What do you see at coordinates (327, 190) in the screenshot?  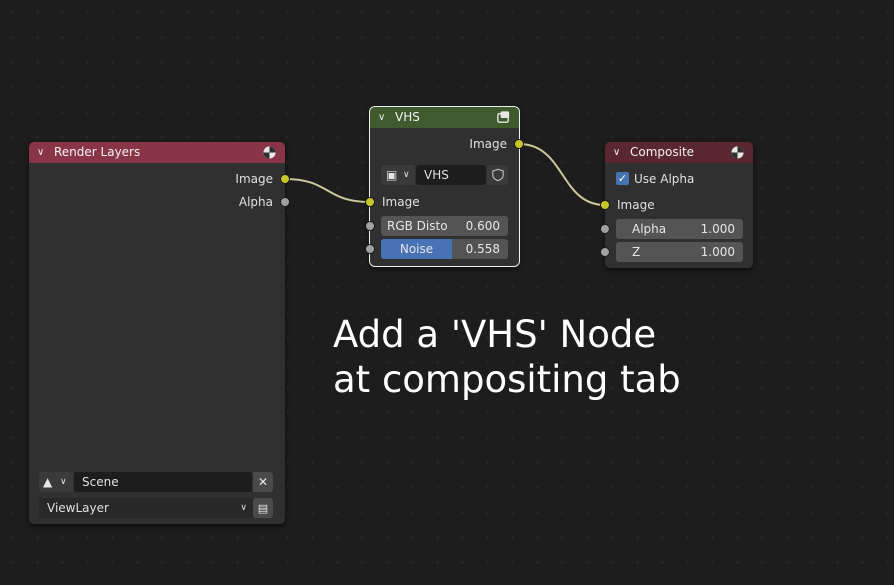 I see `link-renderlayers-to-vhs` at bounding box center [327, 190].